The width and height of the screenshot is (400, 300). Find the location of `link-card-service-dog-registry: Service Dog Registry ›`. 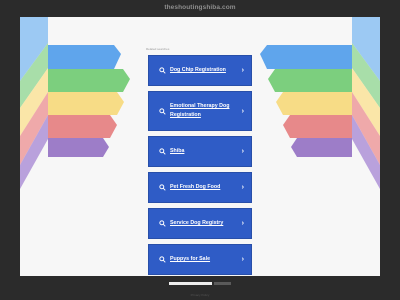

link-card-service-dog-registry: Service Dog Registry › is located at coordinates (200, 223).